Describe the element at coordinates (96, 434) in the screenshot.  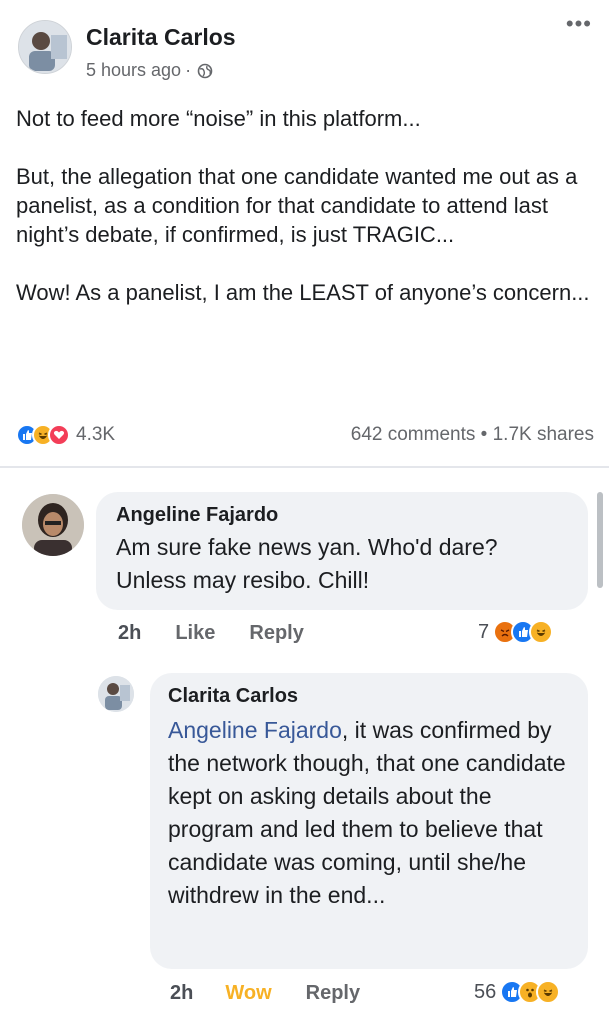
I see `post-reaction-count: 4.3K` at that location.